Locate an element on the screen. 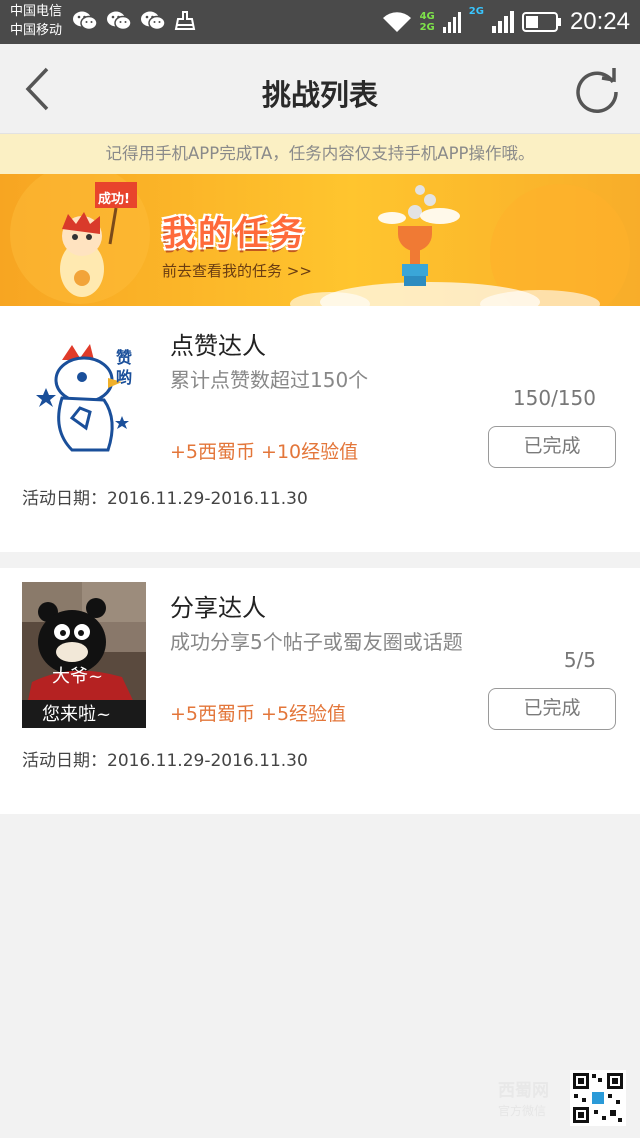  net-tags-4g: 4G 2G is located at coordinates (427, 22).